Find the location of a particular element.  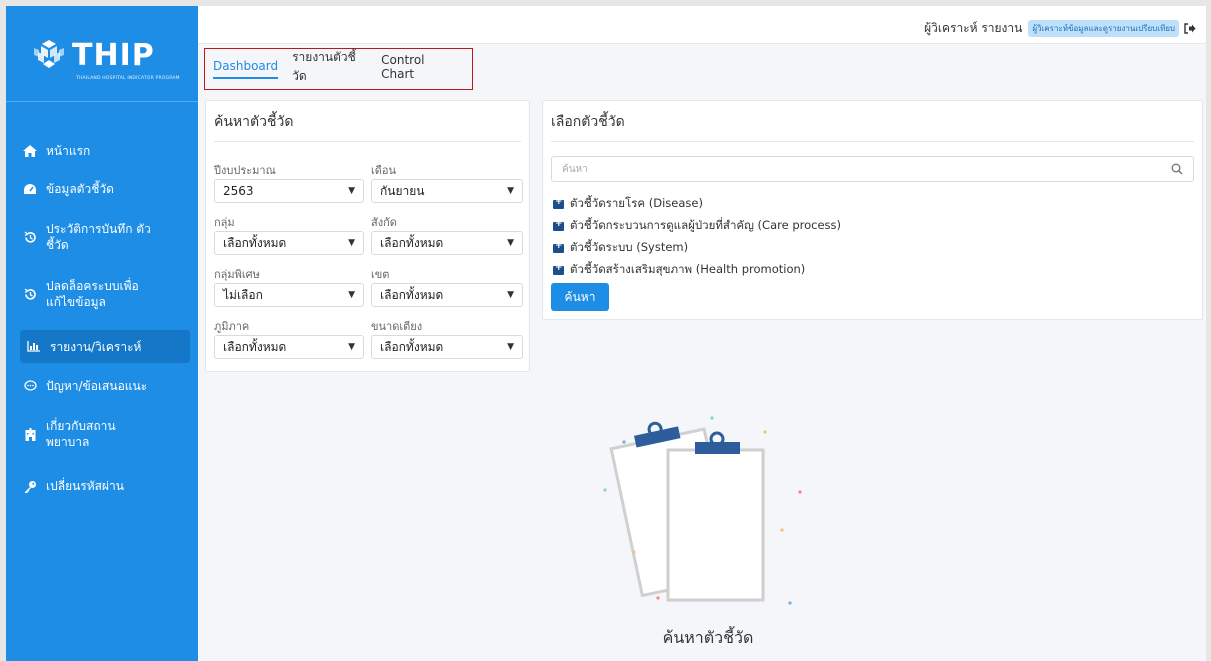

search-icon is located at coordinates (1177, 169).